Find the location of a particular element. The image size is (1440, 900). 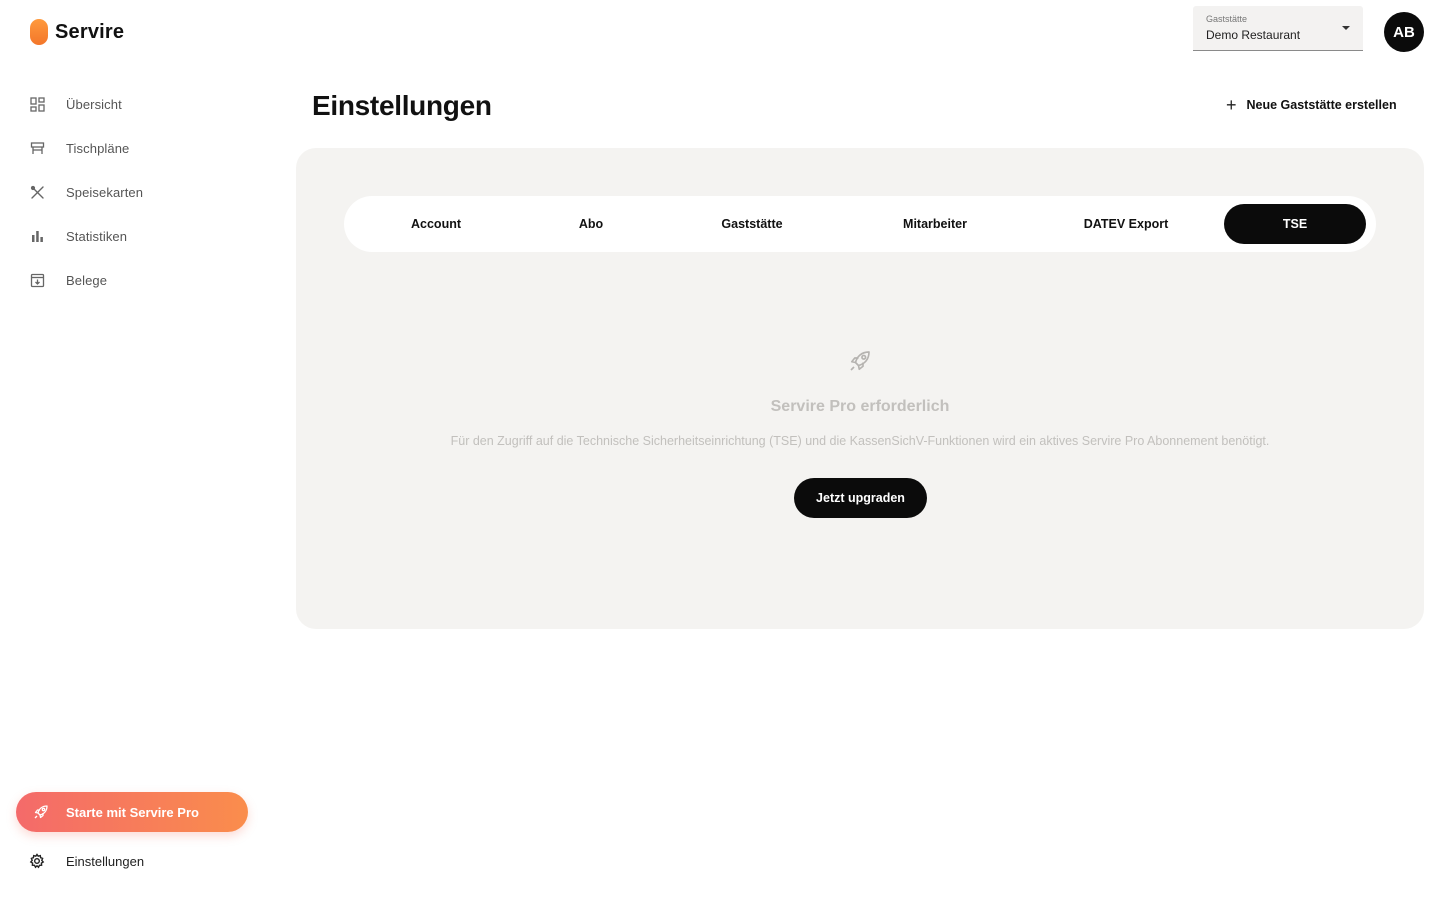

caret-down-icon is located at coordinates (1346, 28).